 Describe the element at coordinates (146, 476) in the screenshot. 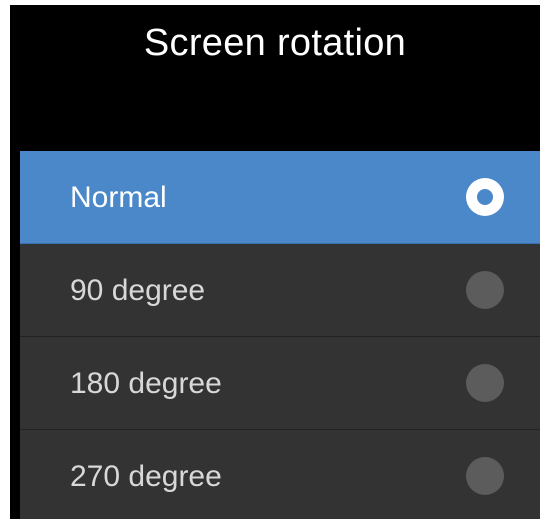

I see `option-label: 270 degree` at that location.